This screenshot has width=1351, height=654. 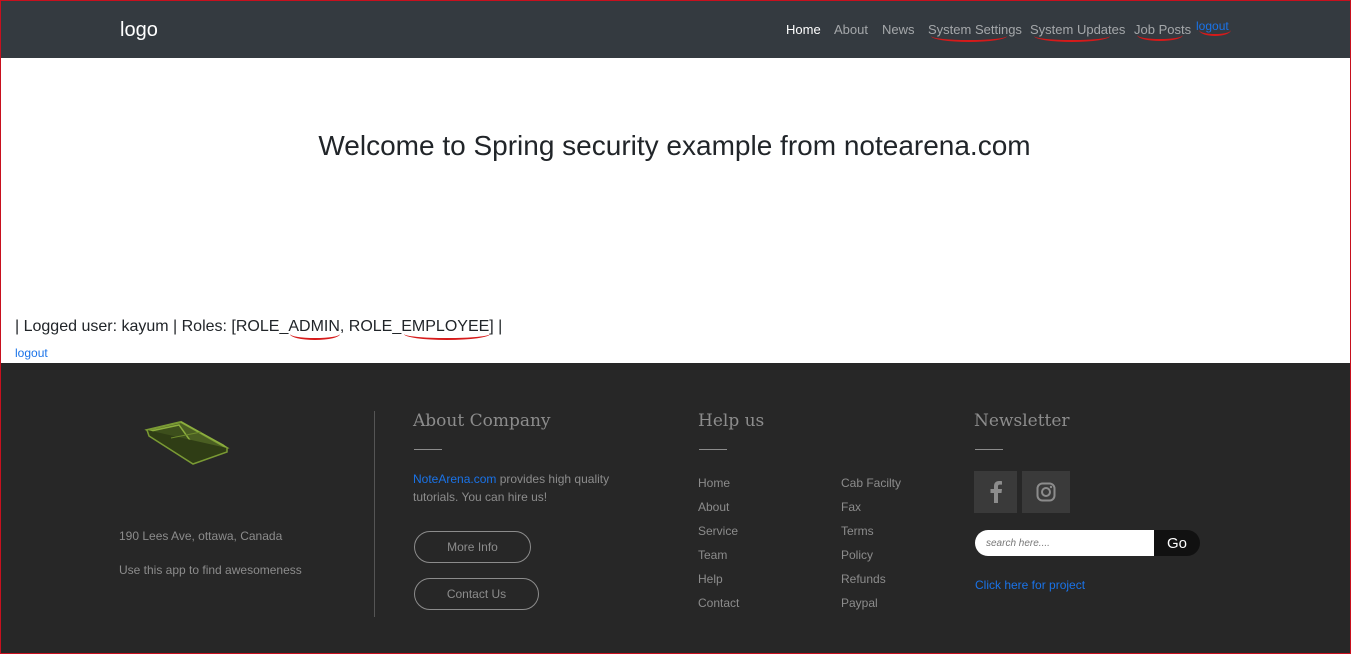 I want to click on newsletter-search: Go, so click(x=1087, y=543).